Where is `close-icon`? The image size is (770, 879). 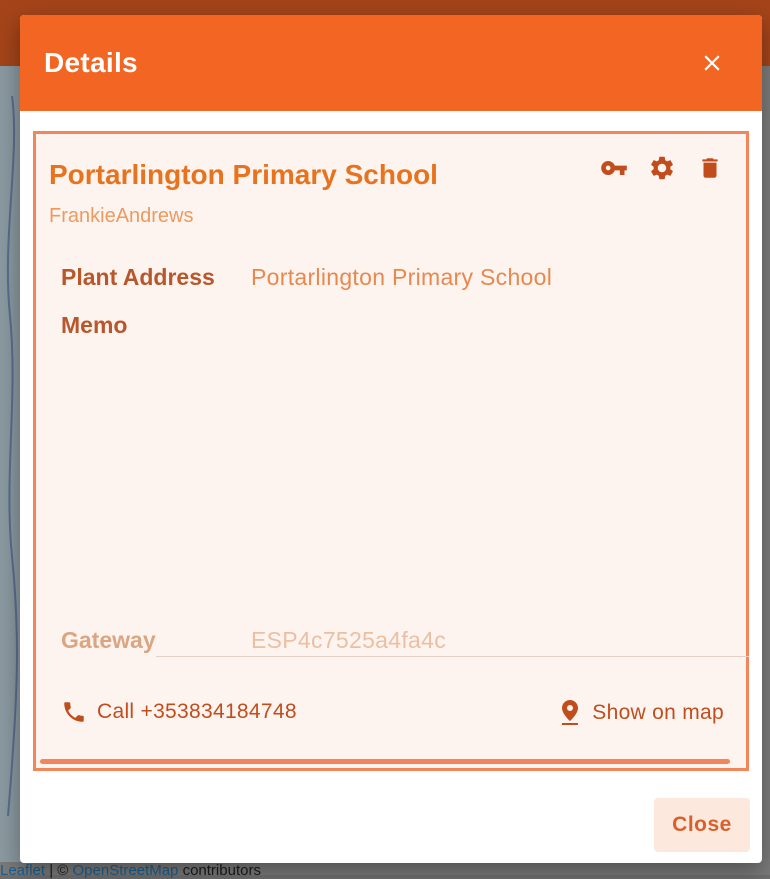 close-icon is located at coordinates (712, 63).